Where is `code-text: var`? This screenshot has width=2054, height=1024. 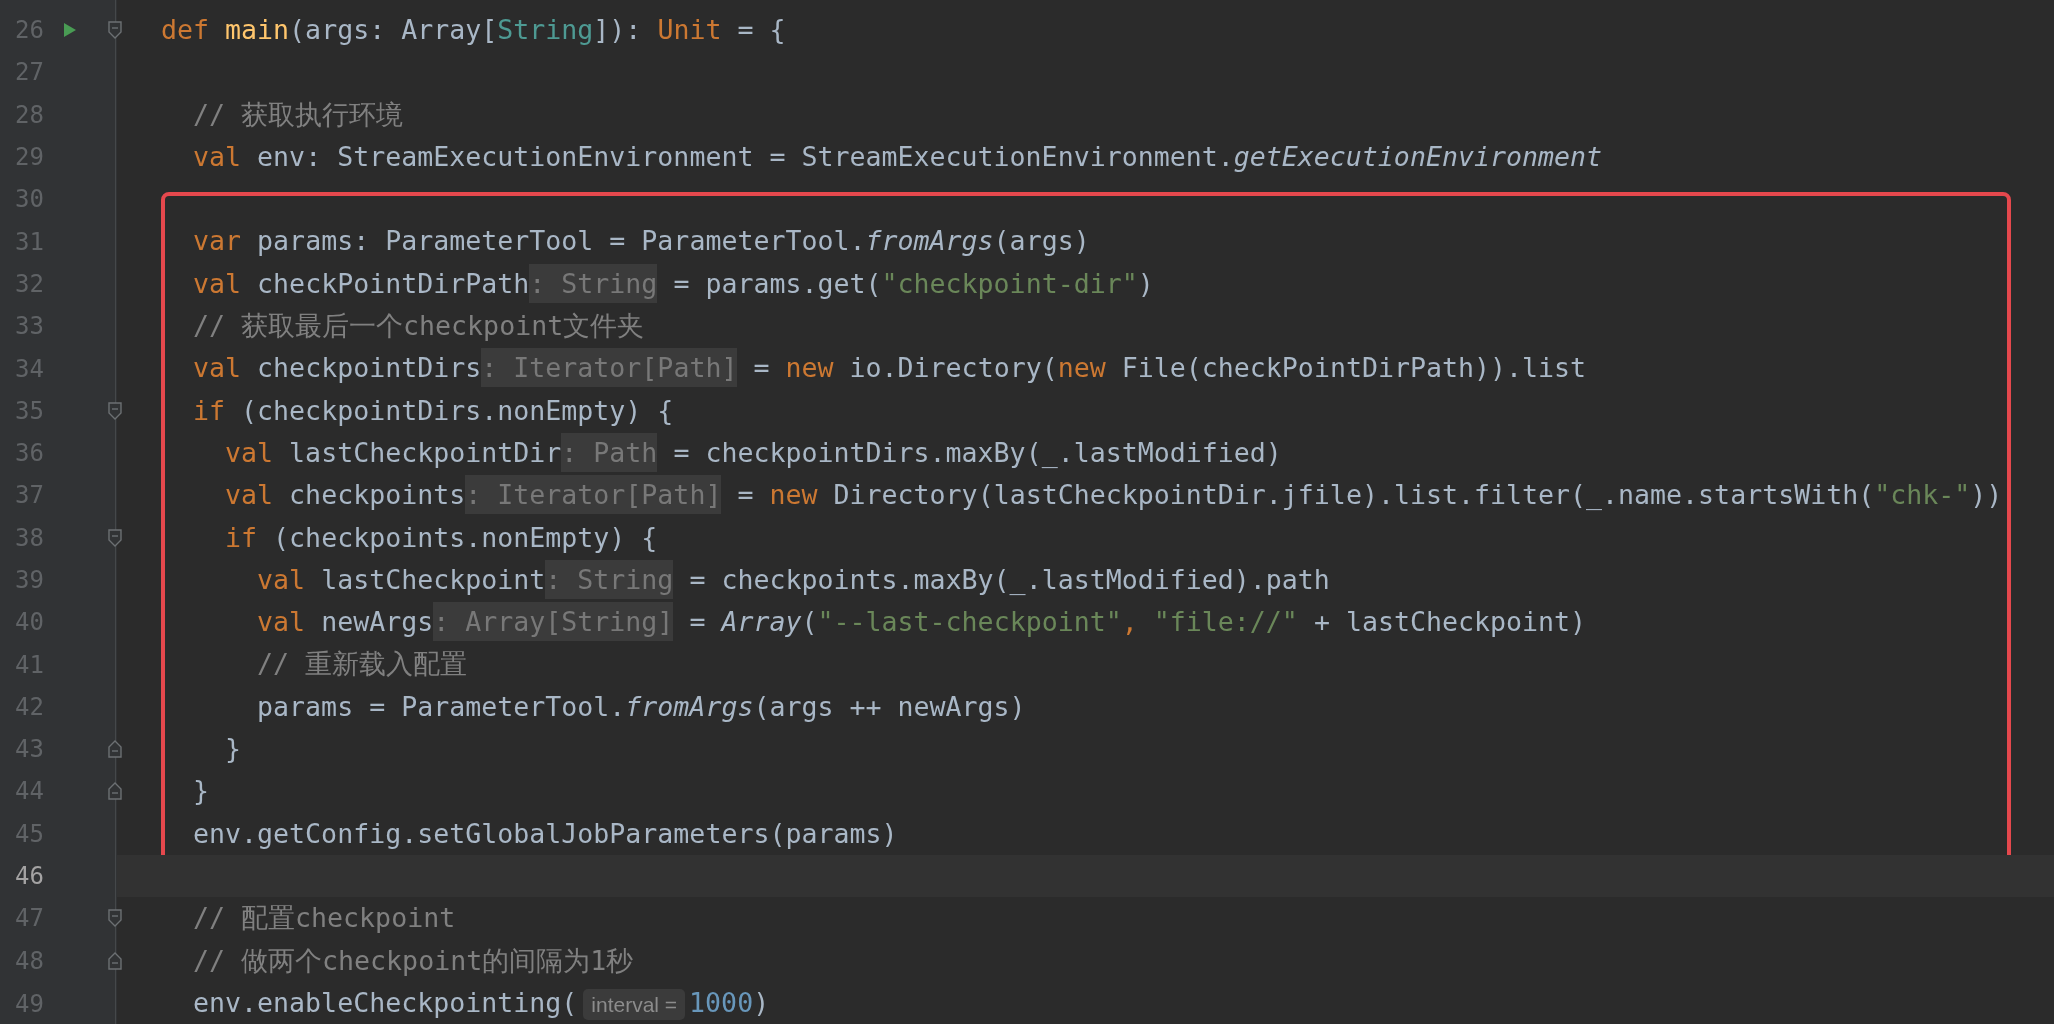 code-text: var is located at coordinates (217, 241).